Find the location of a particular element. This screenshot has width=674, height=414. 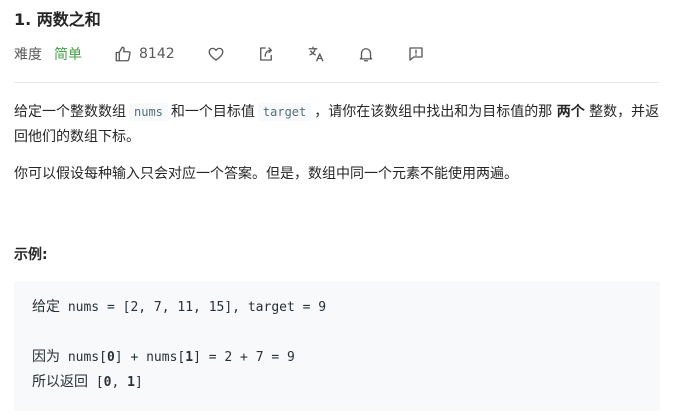

emphasis-two: 两个 is located at coordinates (570, 112).